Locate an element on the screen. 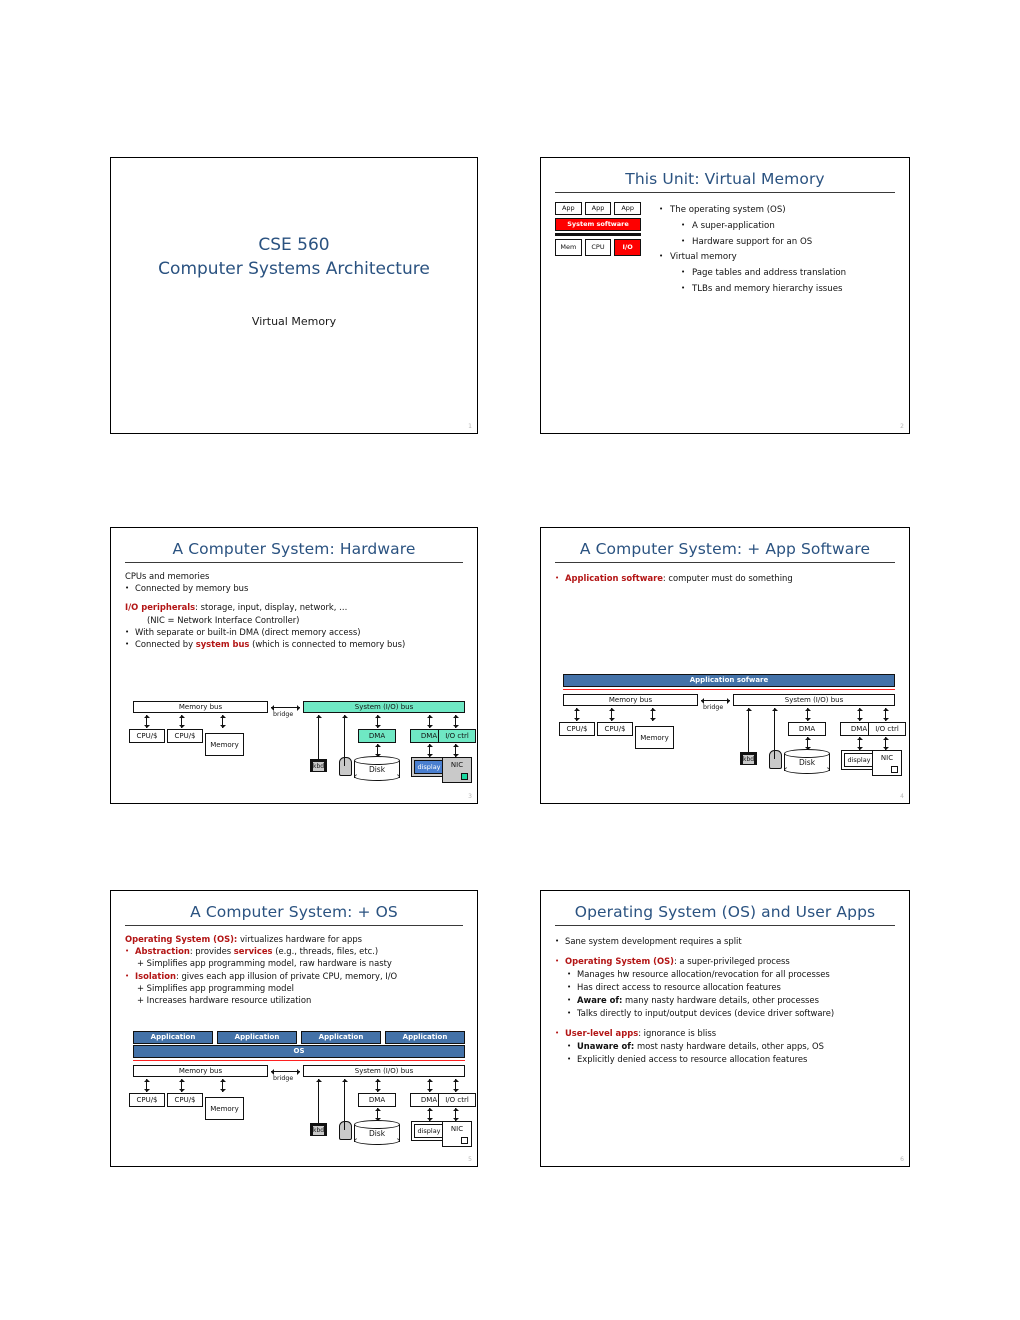 The width and height of the screenshot is (1020, 1320). bullet: Virtual memory is located at coordinates (780, 257).